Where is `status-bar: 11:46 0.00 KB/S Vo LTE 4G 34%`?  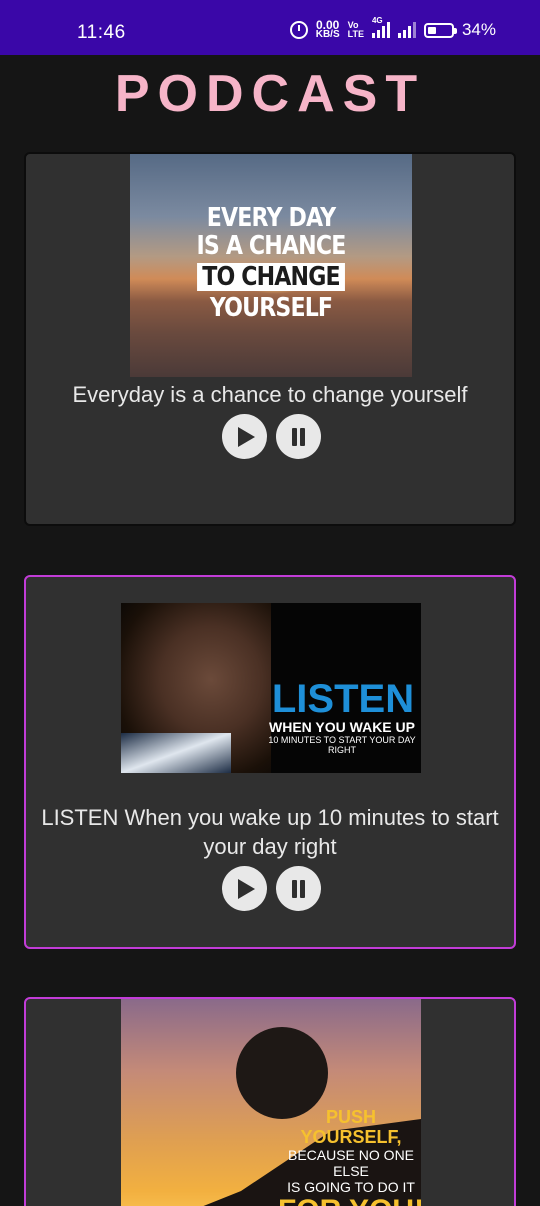
status-bar: 11:46 0.00 KB/S Vo LTE 4G 34% is located at coordinates (270, 27).